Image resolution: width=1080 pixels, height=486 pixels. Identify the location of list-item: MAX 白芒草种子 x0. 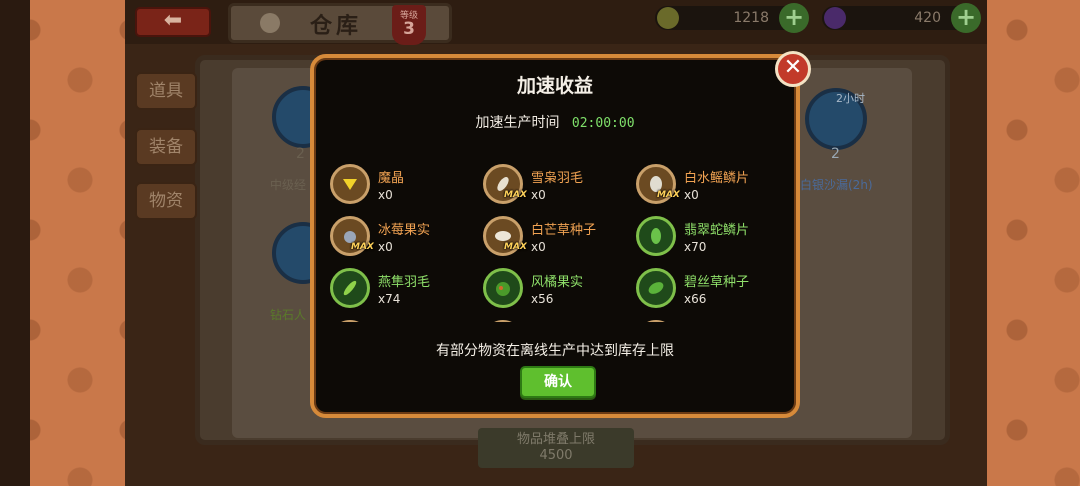
(554, 238).